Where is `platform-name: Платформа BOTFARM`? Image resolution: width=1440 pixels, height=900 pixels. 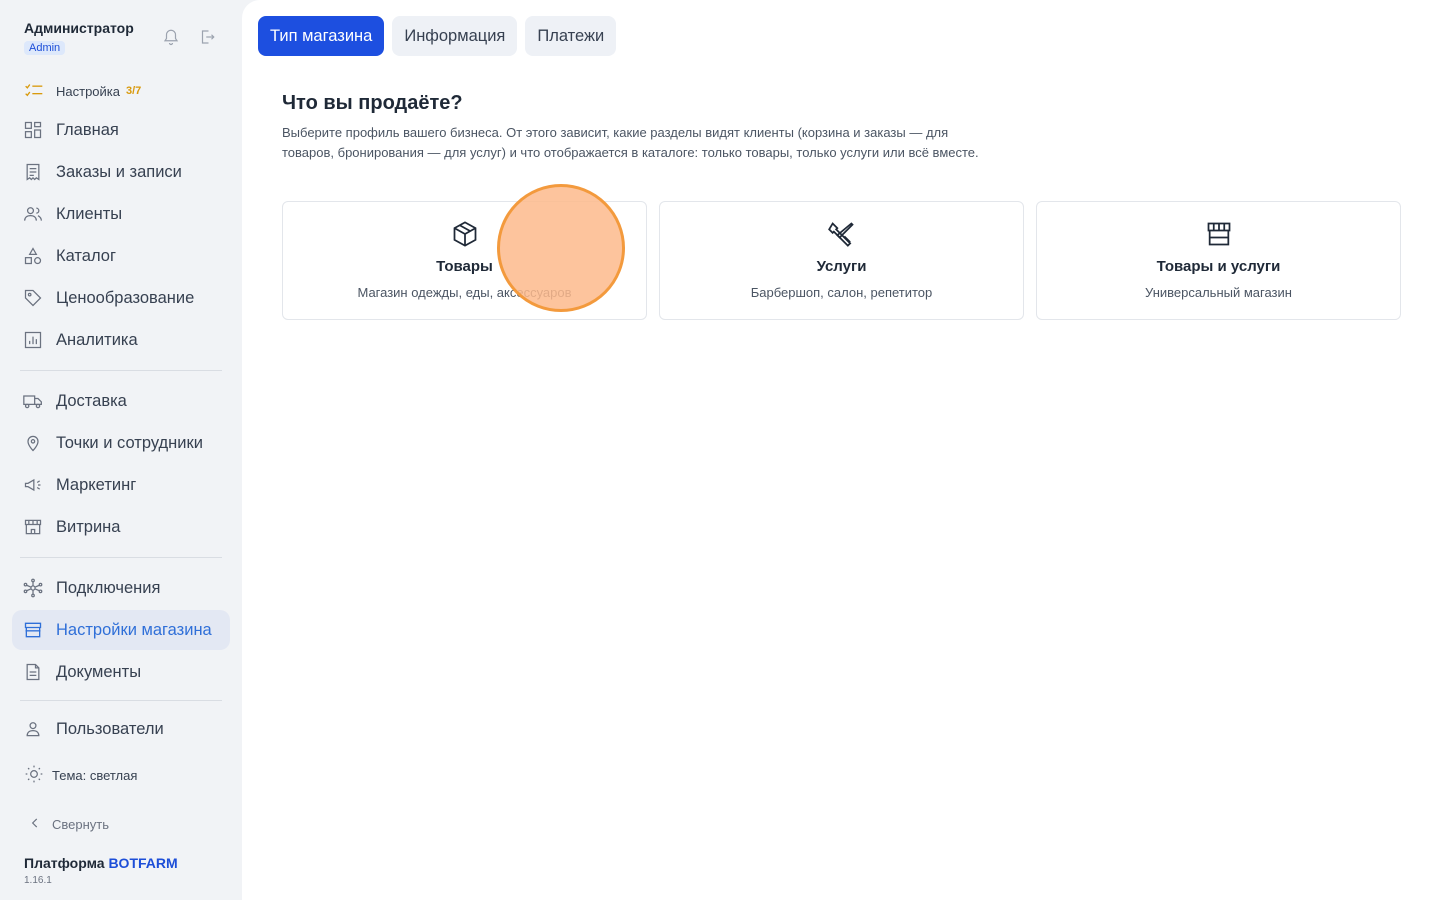 platform-name: Платформа BOTFARM is located at coordinates (101, 863).